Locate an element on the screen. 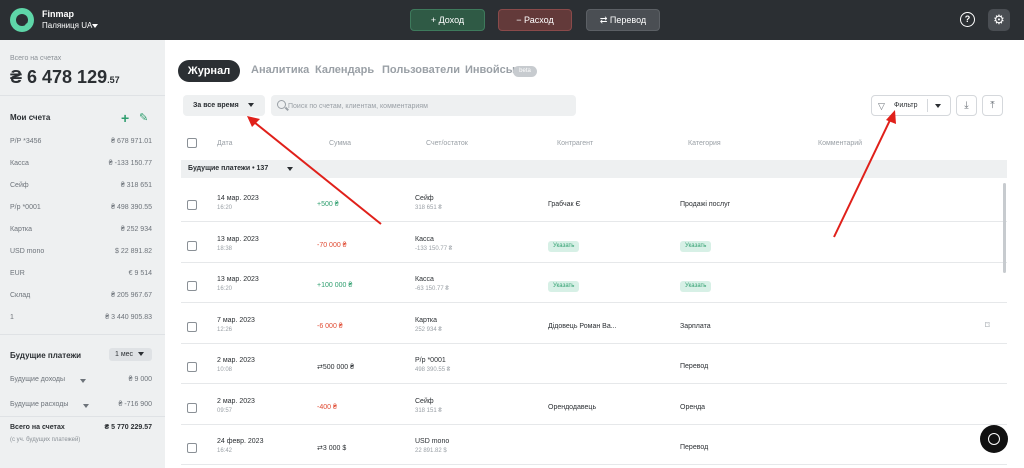 The height and width of the screenshot is (468, 1024). add-transfer-button: ⇄ Перевод is located at coordinates (623, 20).